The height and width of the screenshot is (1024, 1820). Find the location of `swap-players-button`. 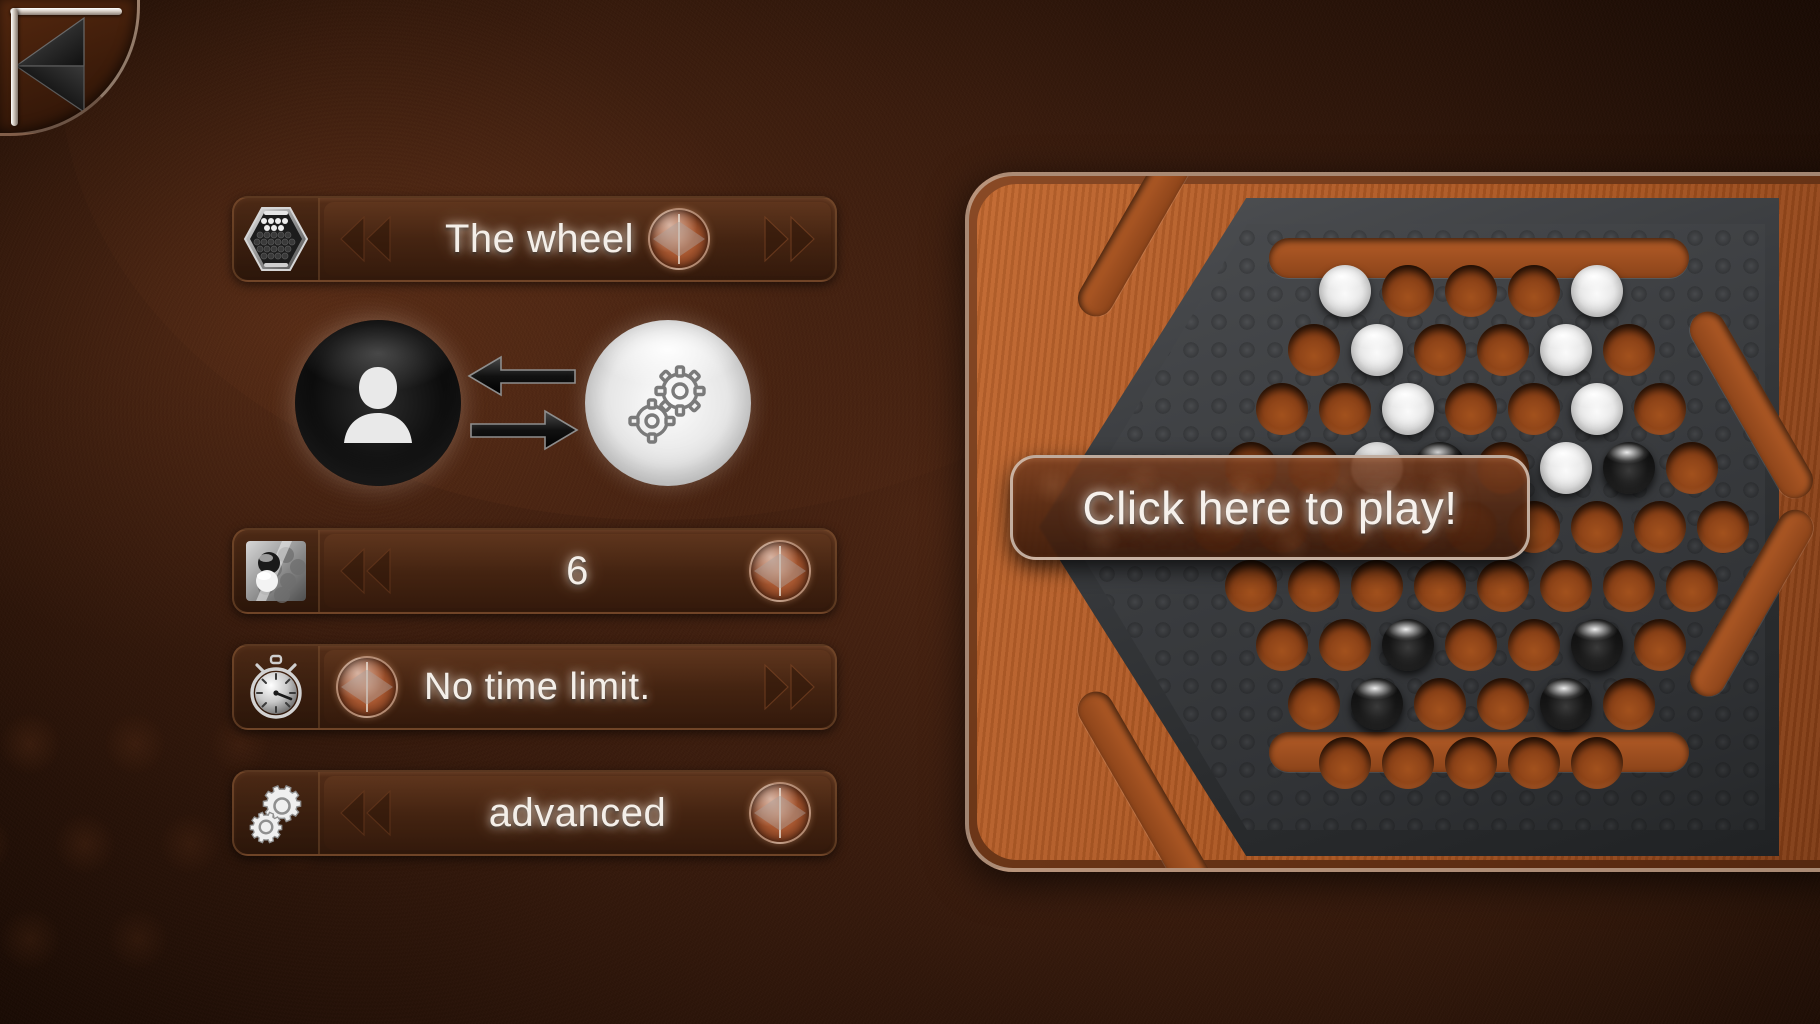

swap-players-button is located at coordinates (523, 403).